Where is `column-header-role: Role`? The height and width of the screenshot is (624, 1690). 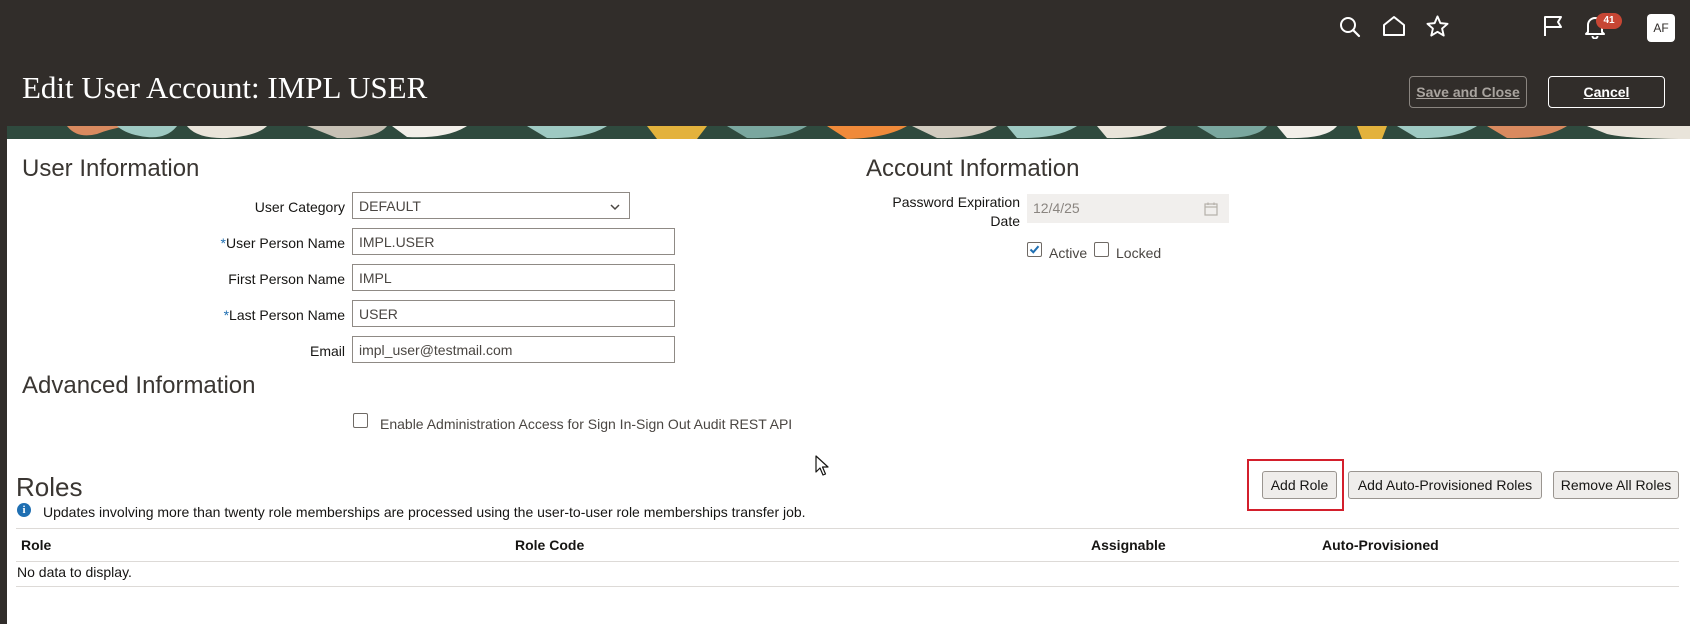 column-header-role: Role is located at coordinates (36, 545).